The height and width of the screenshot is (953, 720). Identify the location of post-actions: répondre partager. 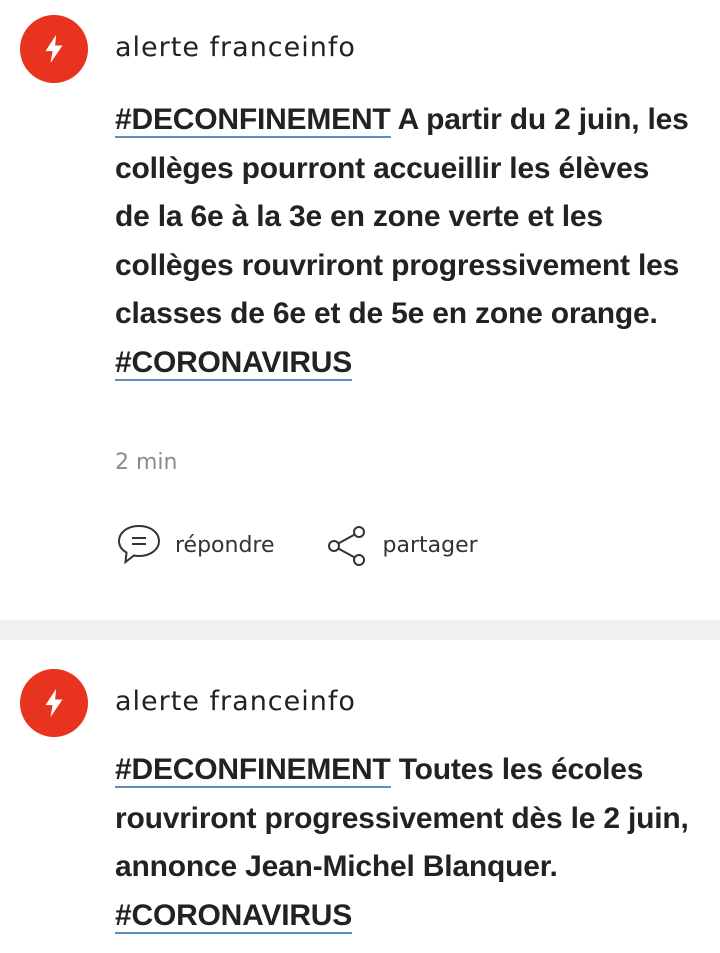
(320, 545).